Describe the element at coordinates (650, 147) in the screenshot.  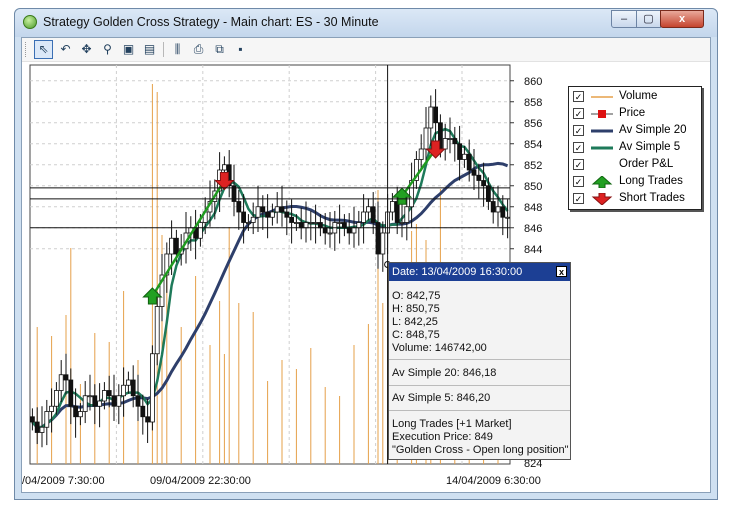
I see `legend-label: Av Simple 5` at that location.